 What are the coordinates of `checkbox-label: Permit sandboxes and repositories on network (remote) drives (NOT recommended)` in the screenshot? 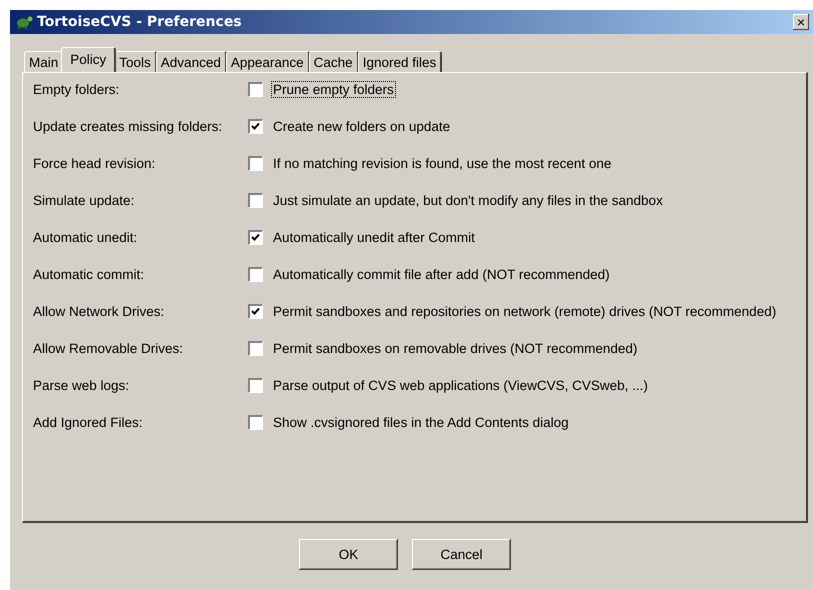 It's located at (524, 311).